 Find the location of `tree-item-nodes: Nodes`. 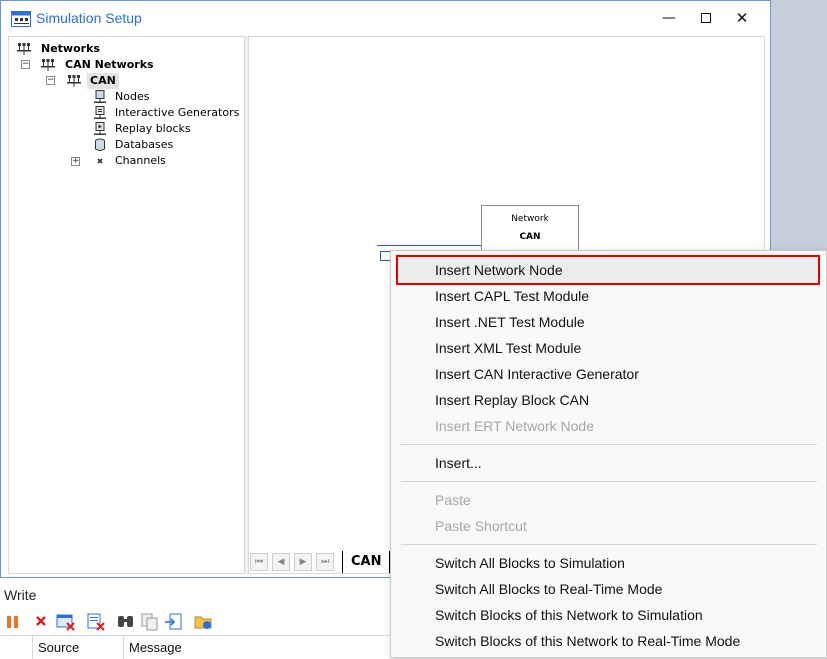

tree-item-nodes: Nodes is located at coordinates (163, 97).